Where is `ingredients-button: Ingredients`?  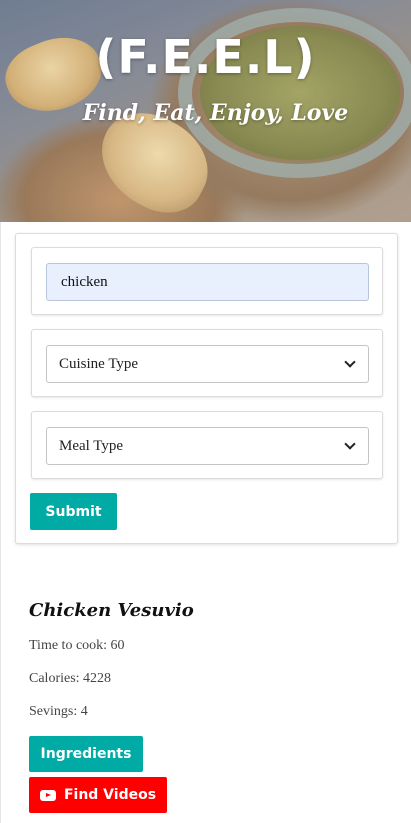 ingredients-button: Ingredients is located at coordinates (86, 754).